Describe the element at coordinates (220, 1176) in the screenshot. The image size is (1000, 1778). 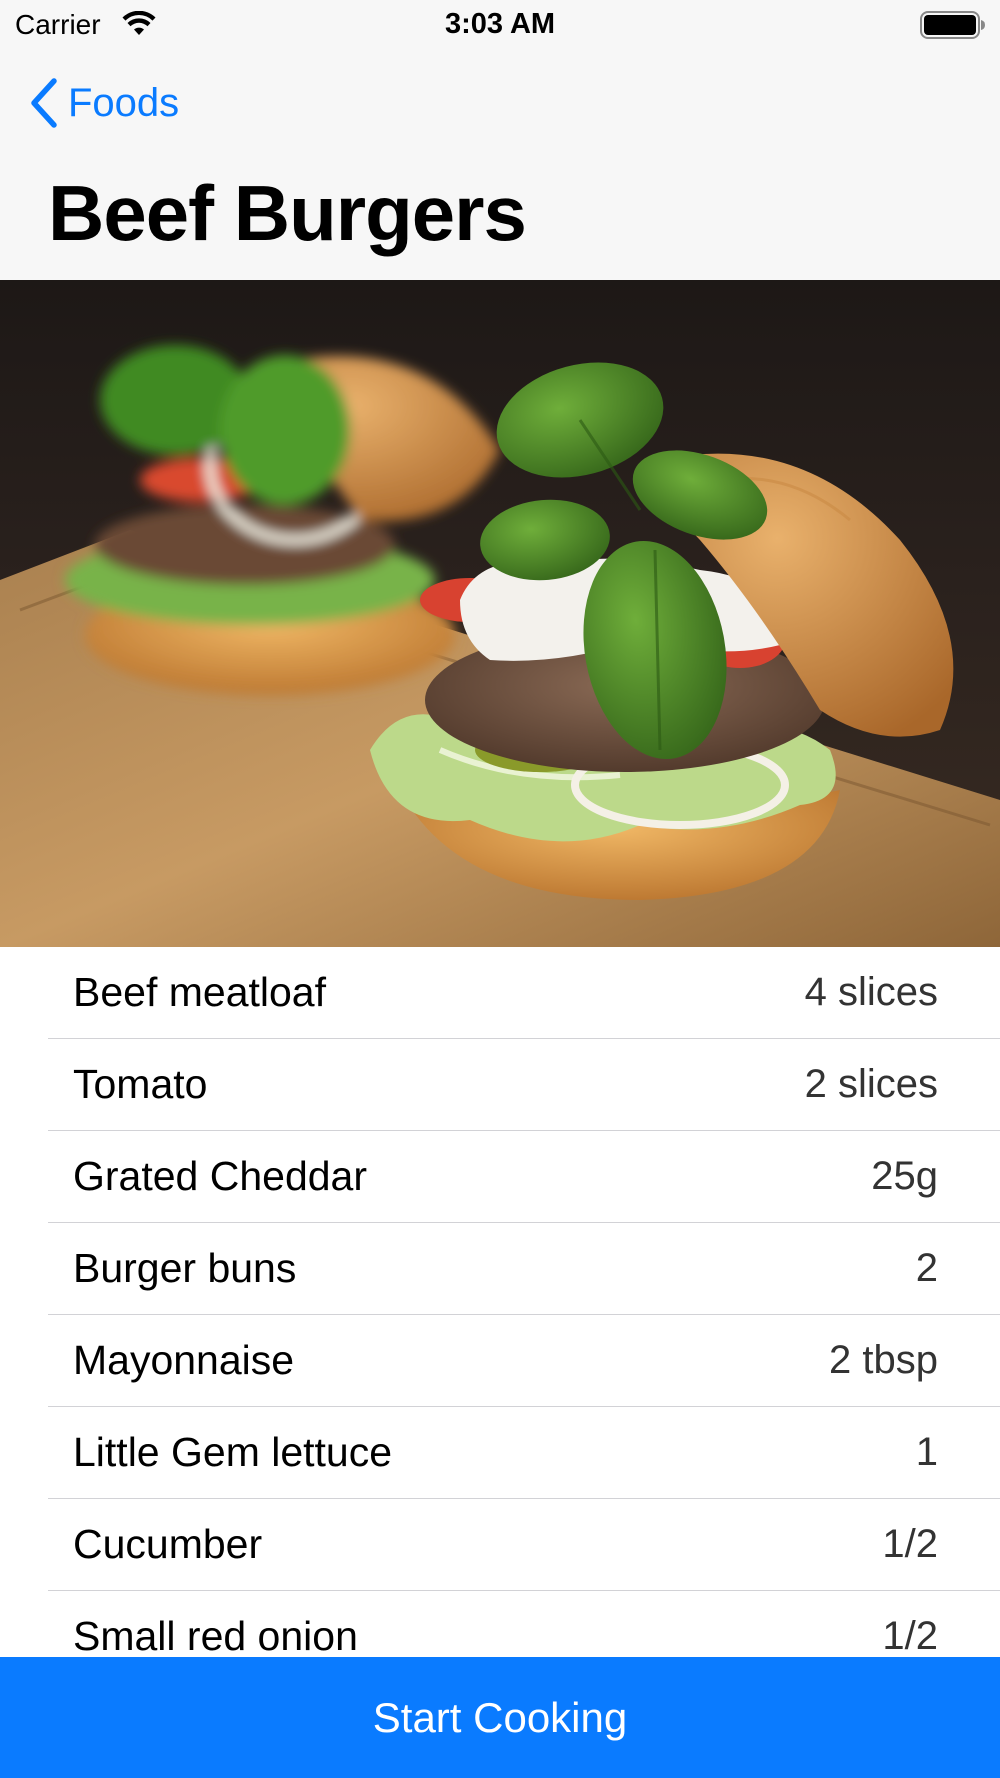
I see `ingredient-name: Grated Cheddar` at that location.